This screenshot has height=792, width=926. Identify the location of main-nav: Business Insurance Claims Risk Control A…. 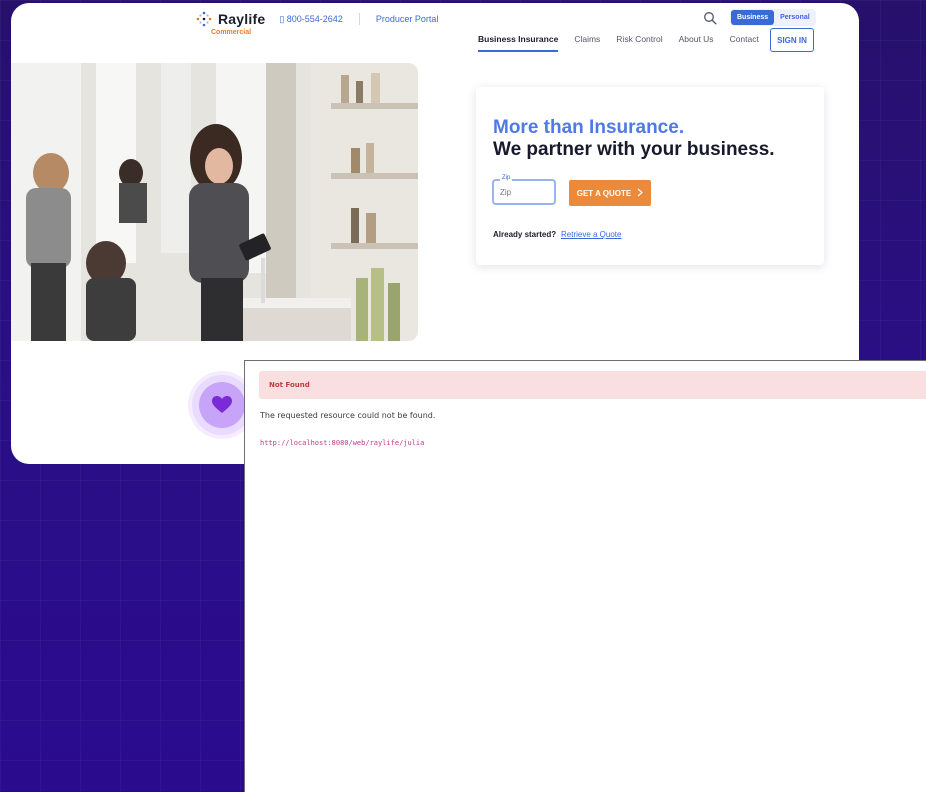
(618, 43).